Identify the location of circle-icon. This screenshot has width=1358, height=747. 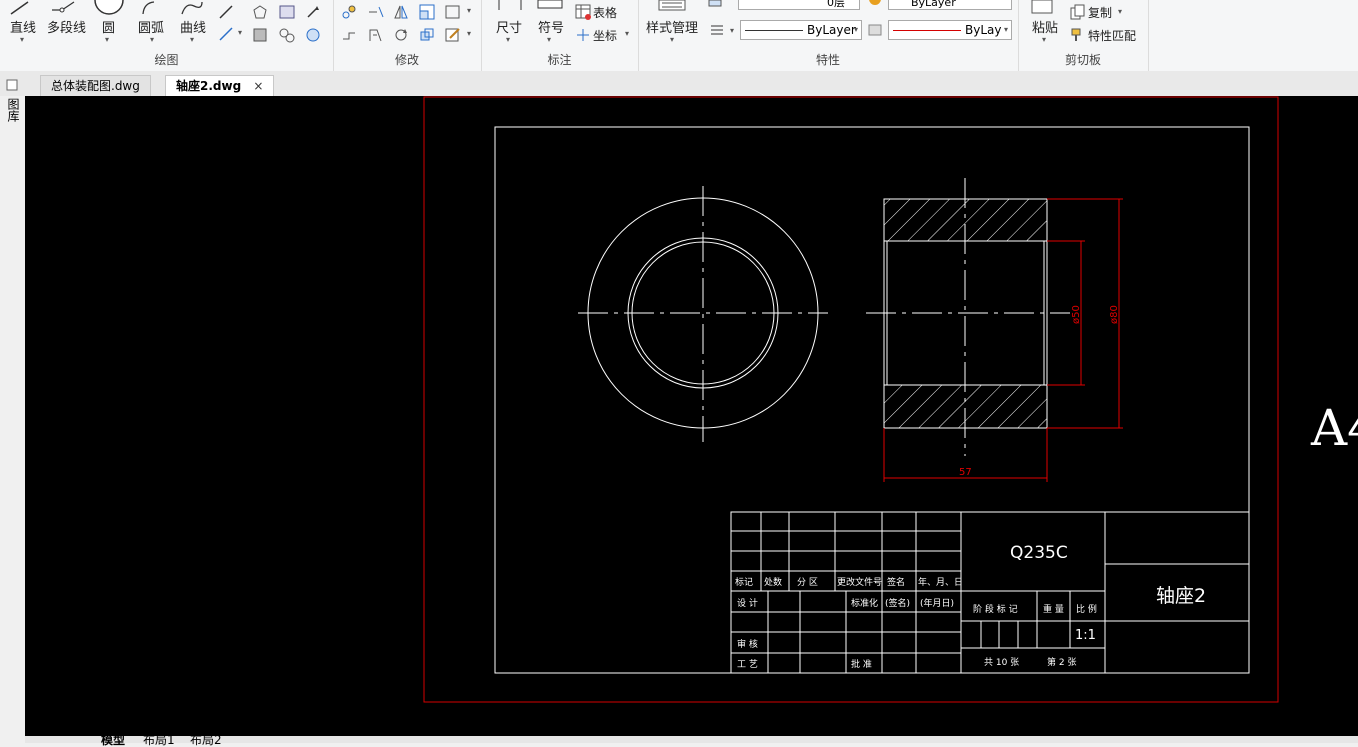
(109, 7).